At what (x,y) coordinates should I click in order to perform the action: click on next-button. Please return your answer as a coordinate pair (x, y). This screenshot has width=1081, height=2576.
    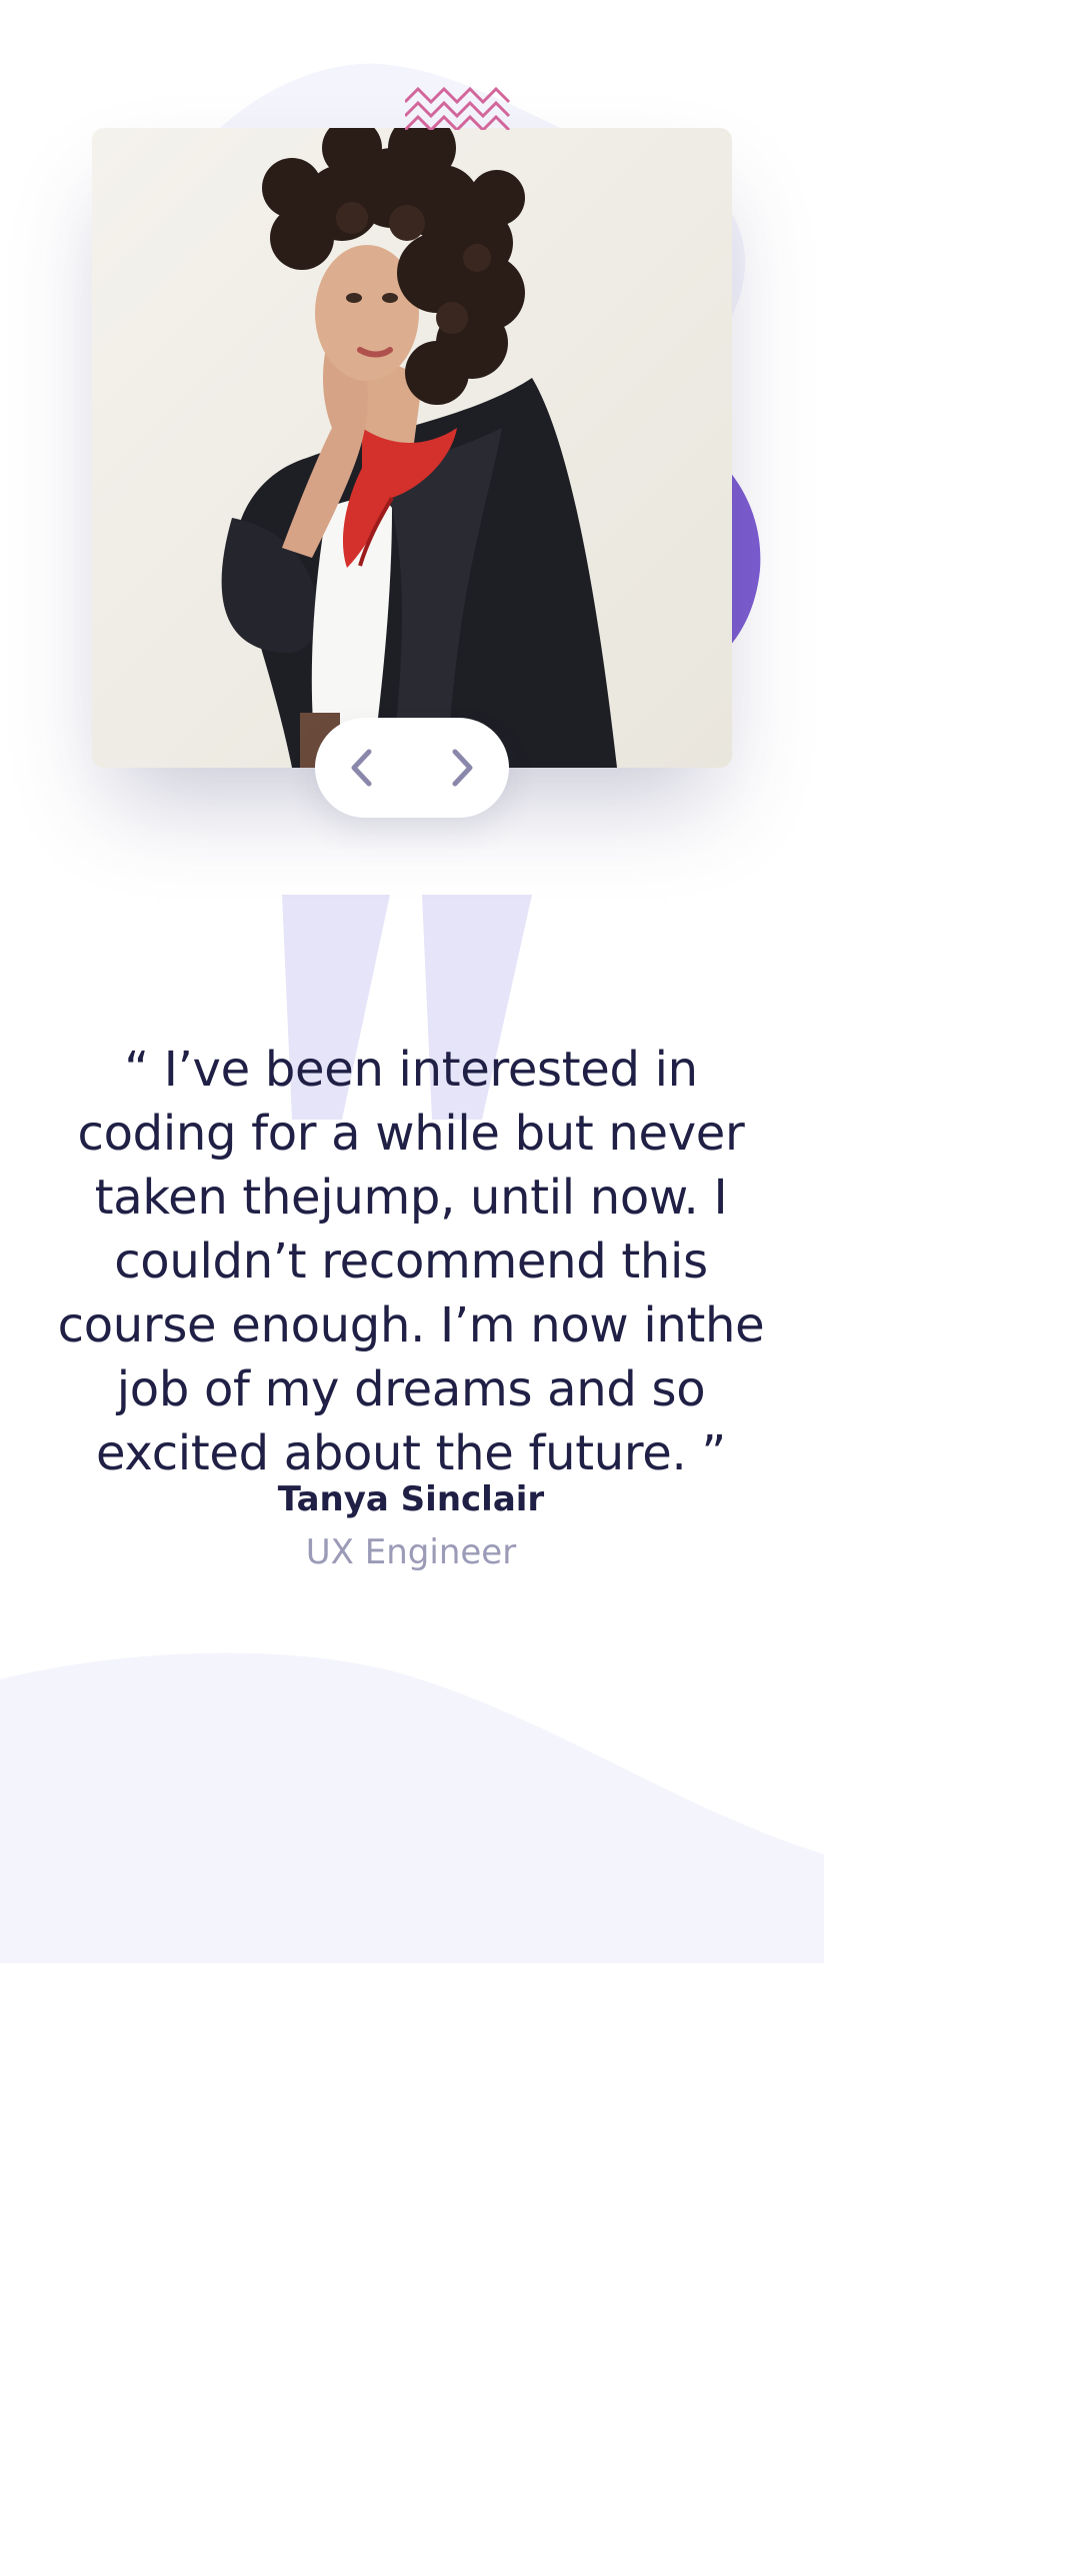
    Looking at the image, I should click on (462, 768).